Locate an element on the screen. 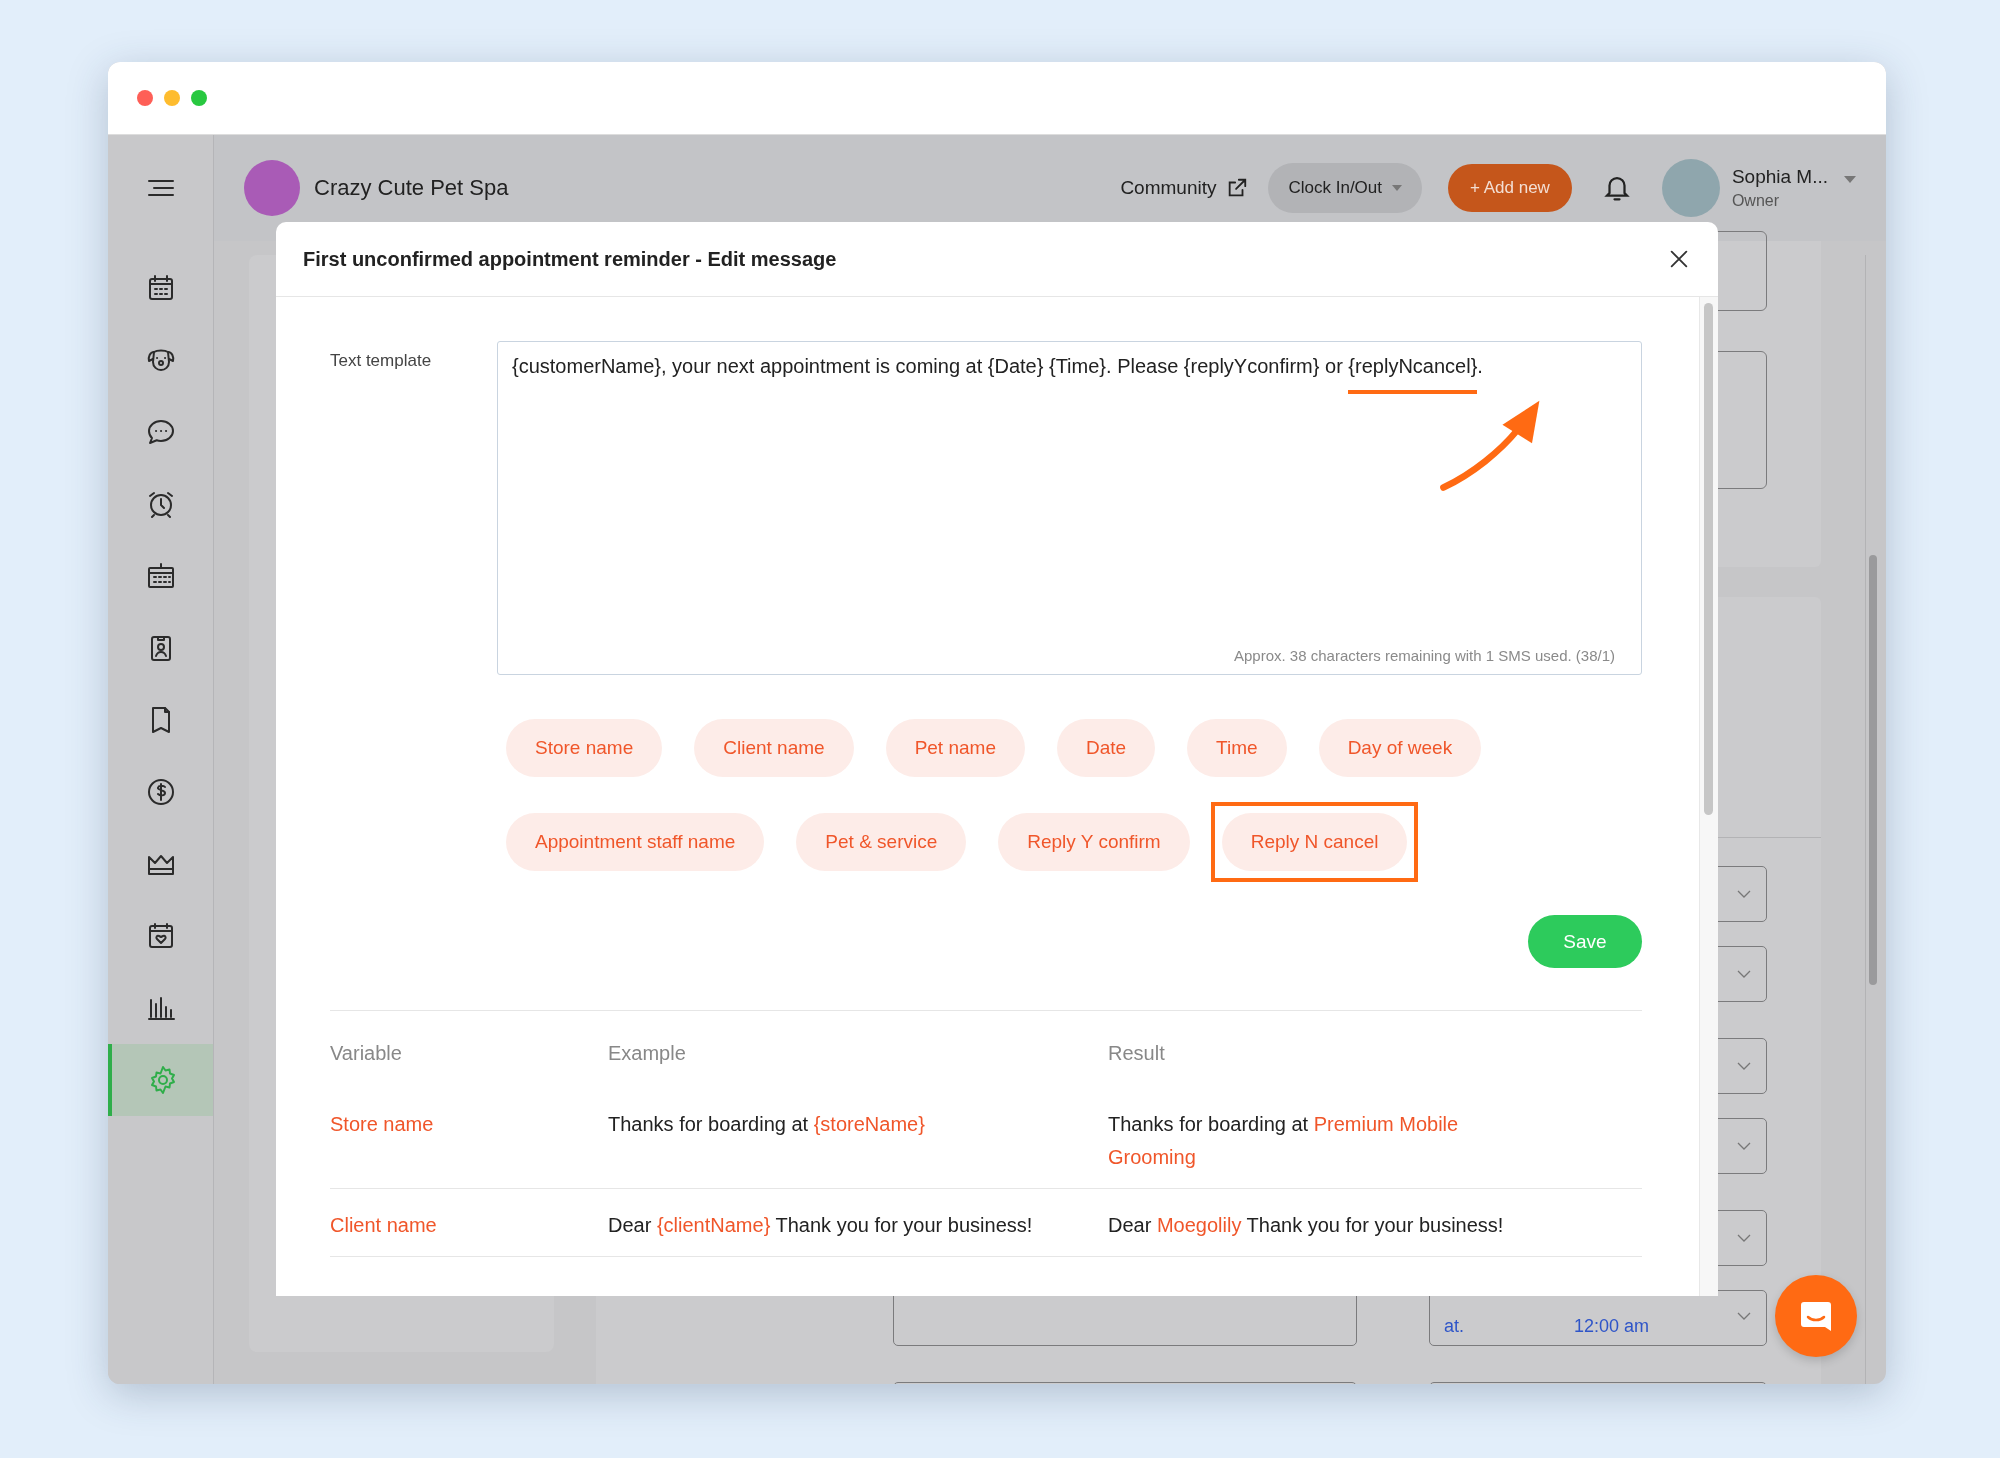  user-role: Owner is located at coordinates (1755, 201).